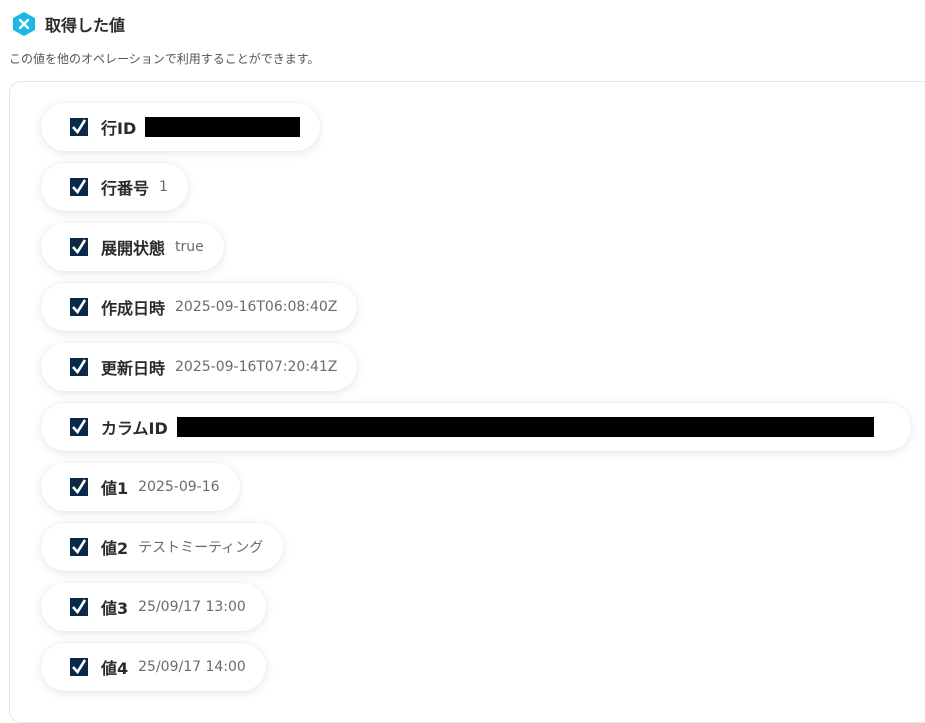 The image size is (925, 723). I want to click on value-text: 2025-09-16T06:08:40Z, so click(256, 307).